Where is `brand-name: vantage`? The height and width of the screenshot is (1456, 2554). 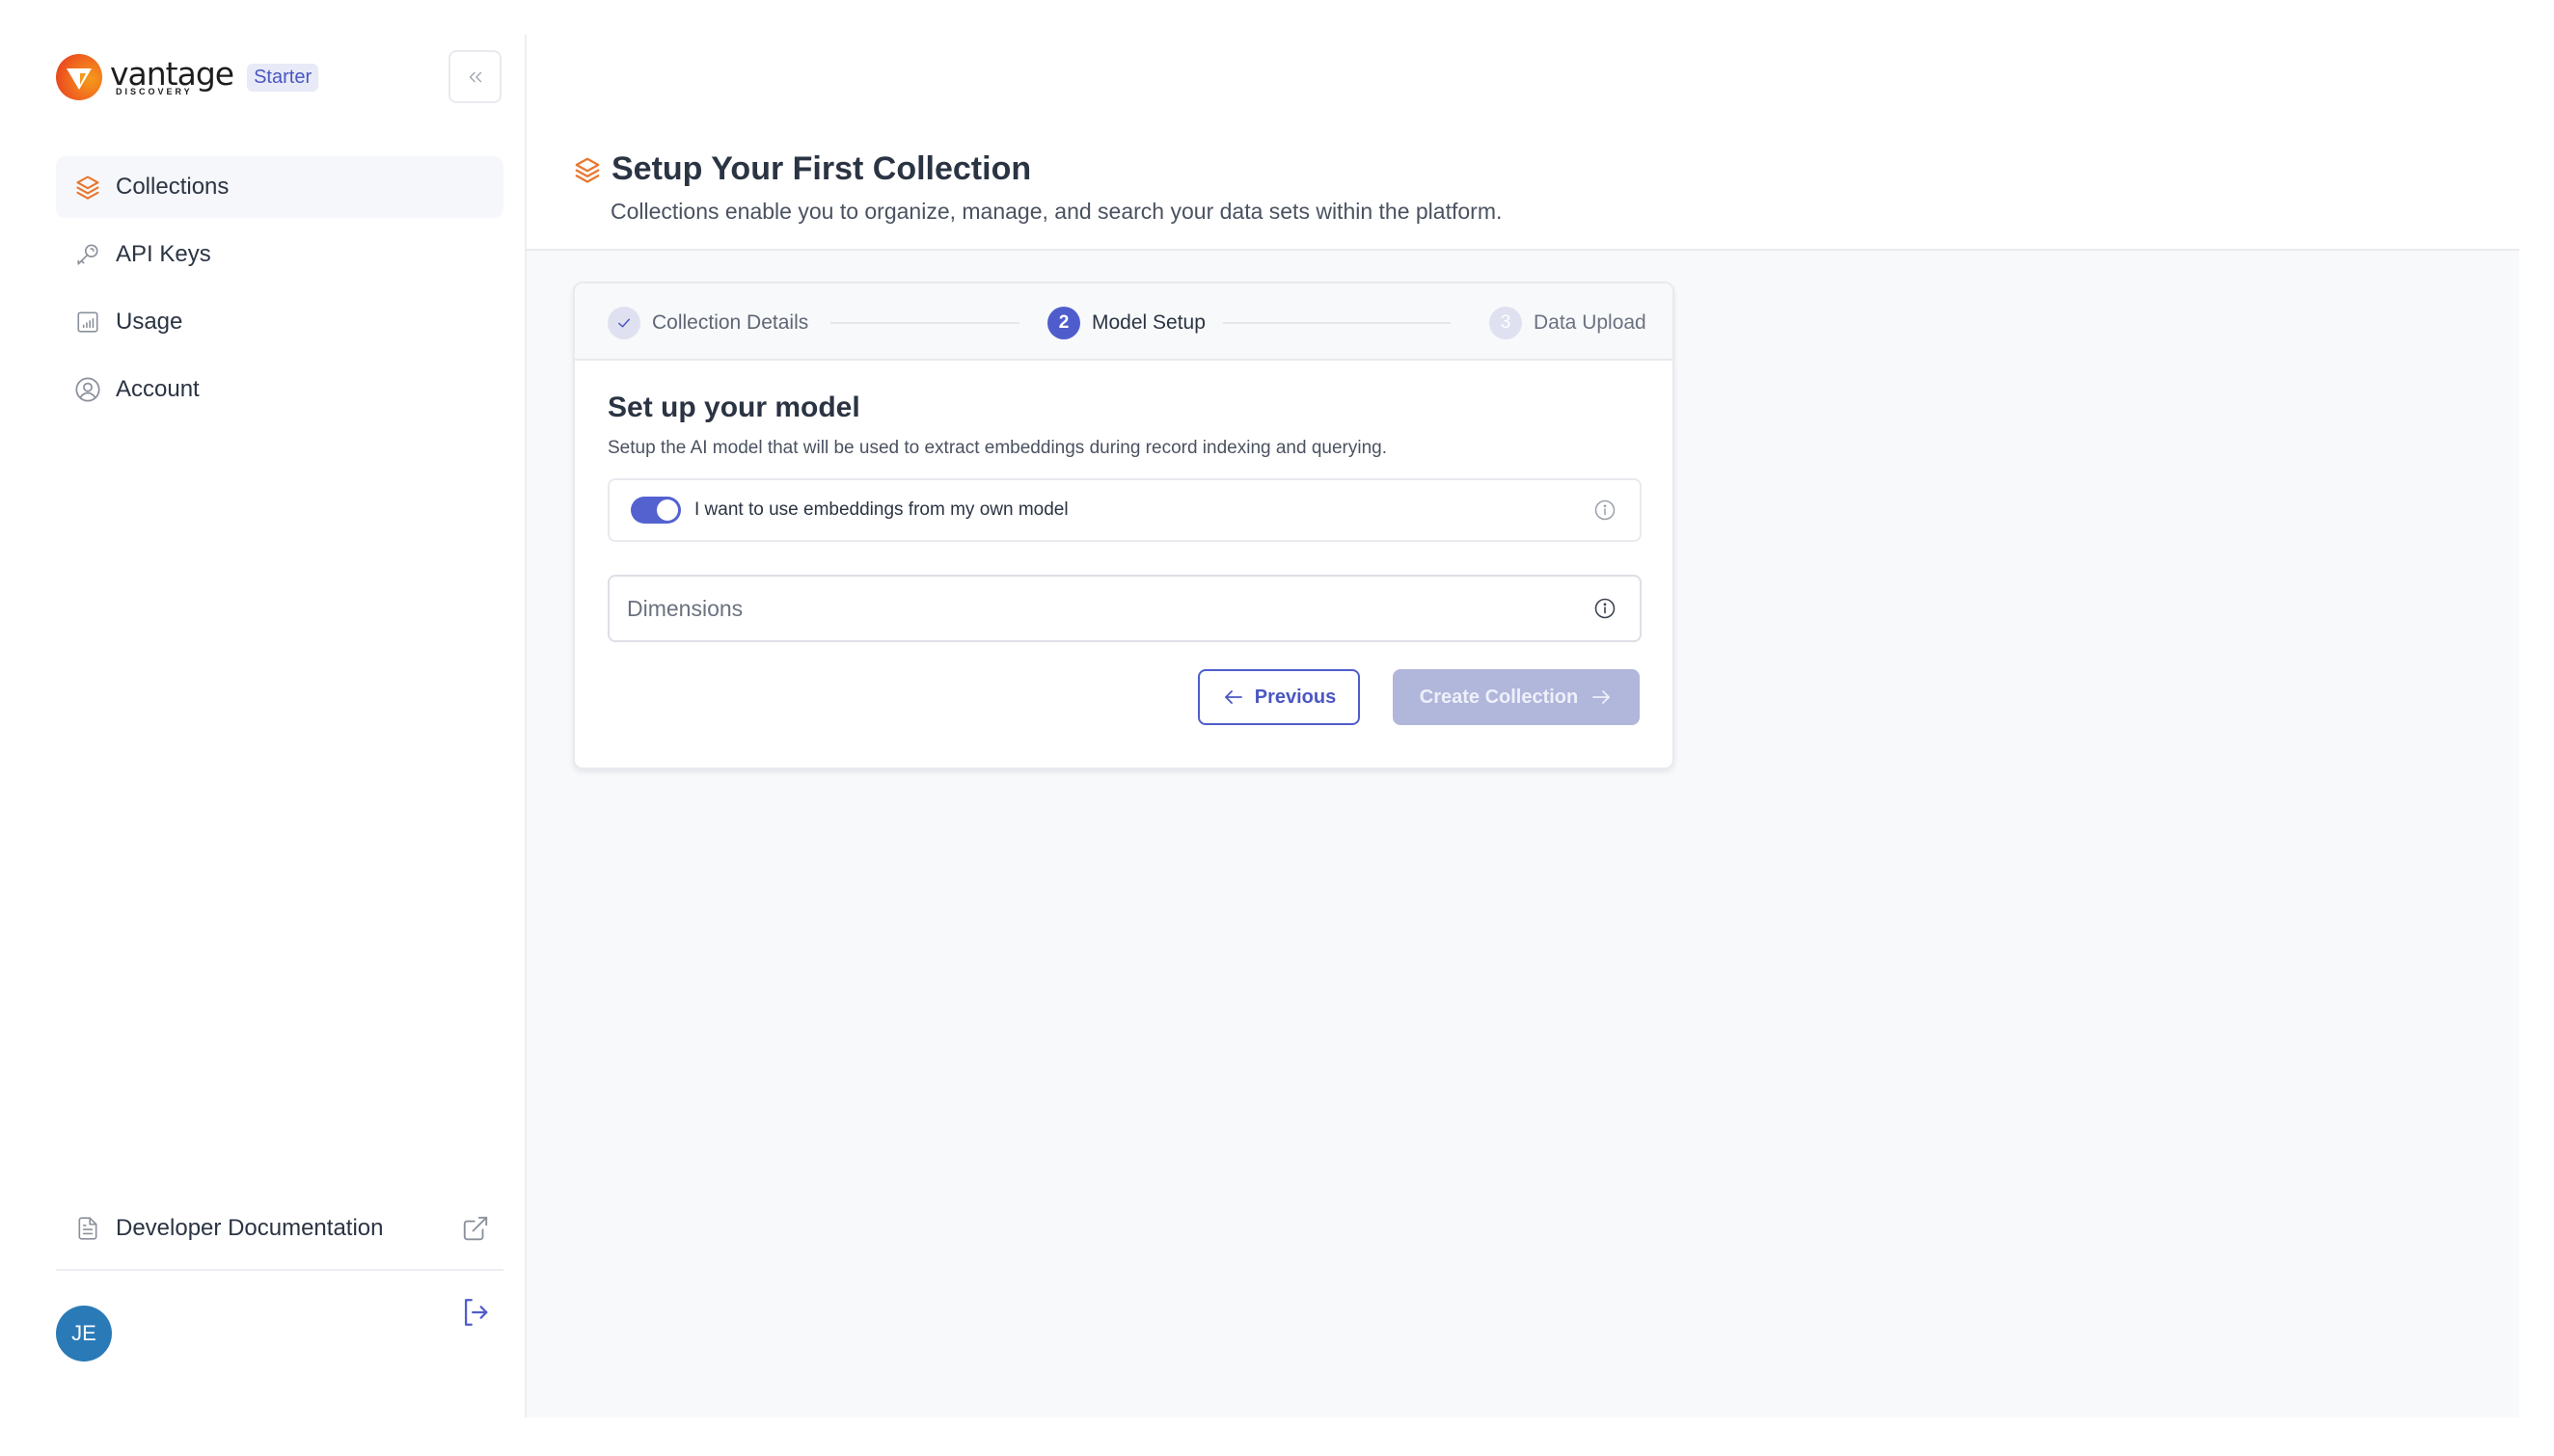
brand-name: vantage is located at coordinates (172, 74).